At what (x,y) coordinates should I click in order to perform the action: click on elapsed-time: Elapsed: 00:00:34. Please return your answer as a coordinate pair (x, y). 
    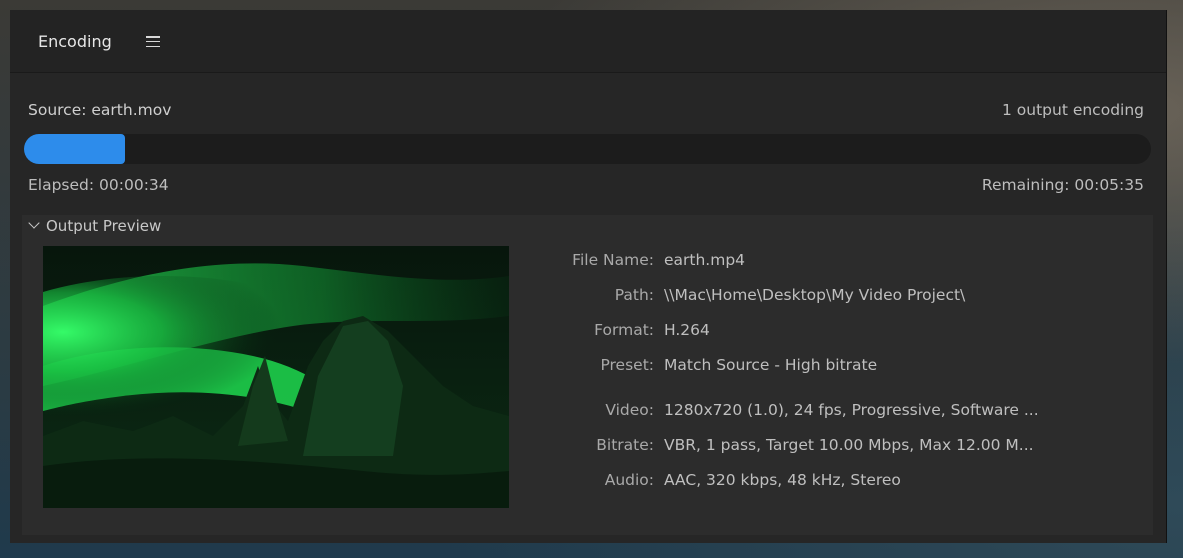
    Looking at the image, I should click on (98, 185).